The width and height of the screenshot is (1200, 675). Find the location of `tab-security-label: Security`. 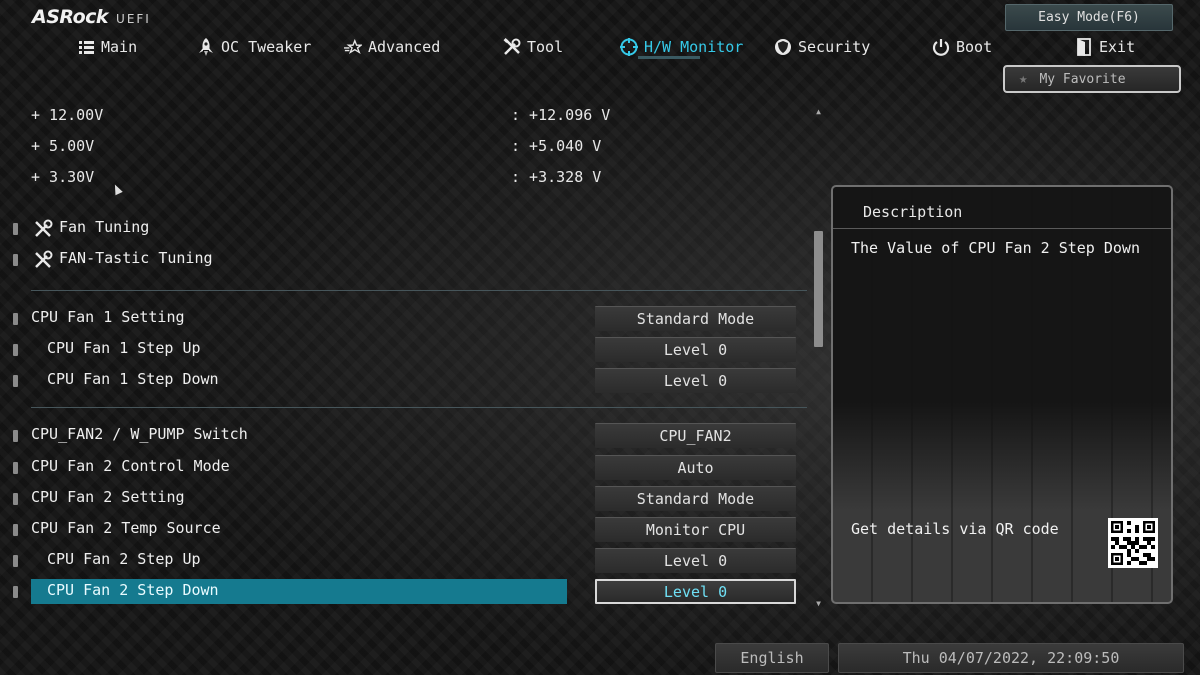

tab-security-label: Security is located at coordinates (834, 47).